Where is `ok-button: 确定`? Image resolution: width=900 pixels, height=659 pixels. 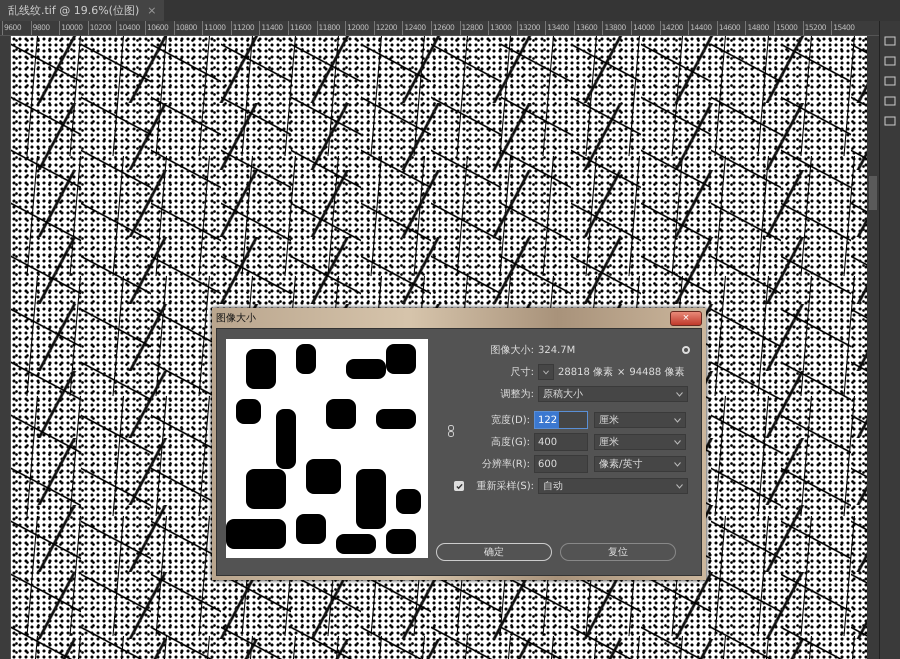
ok-button: 确定 is located at coordinates (494, 552).